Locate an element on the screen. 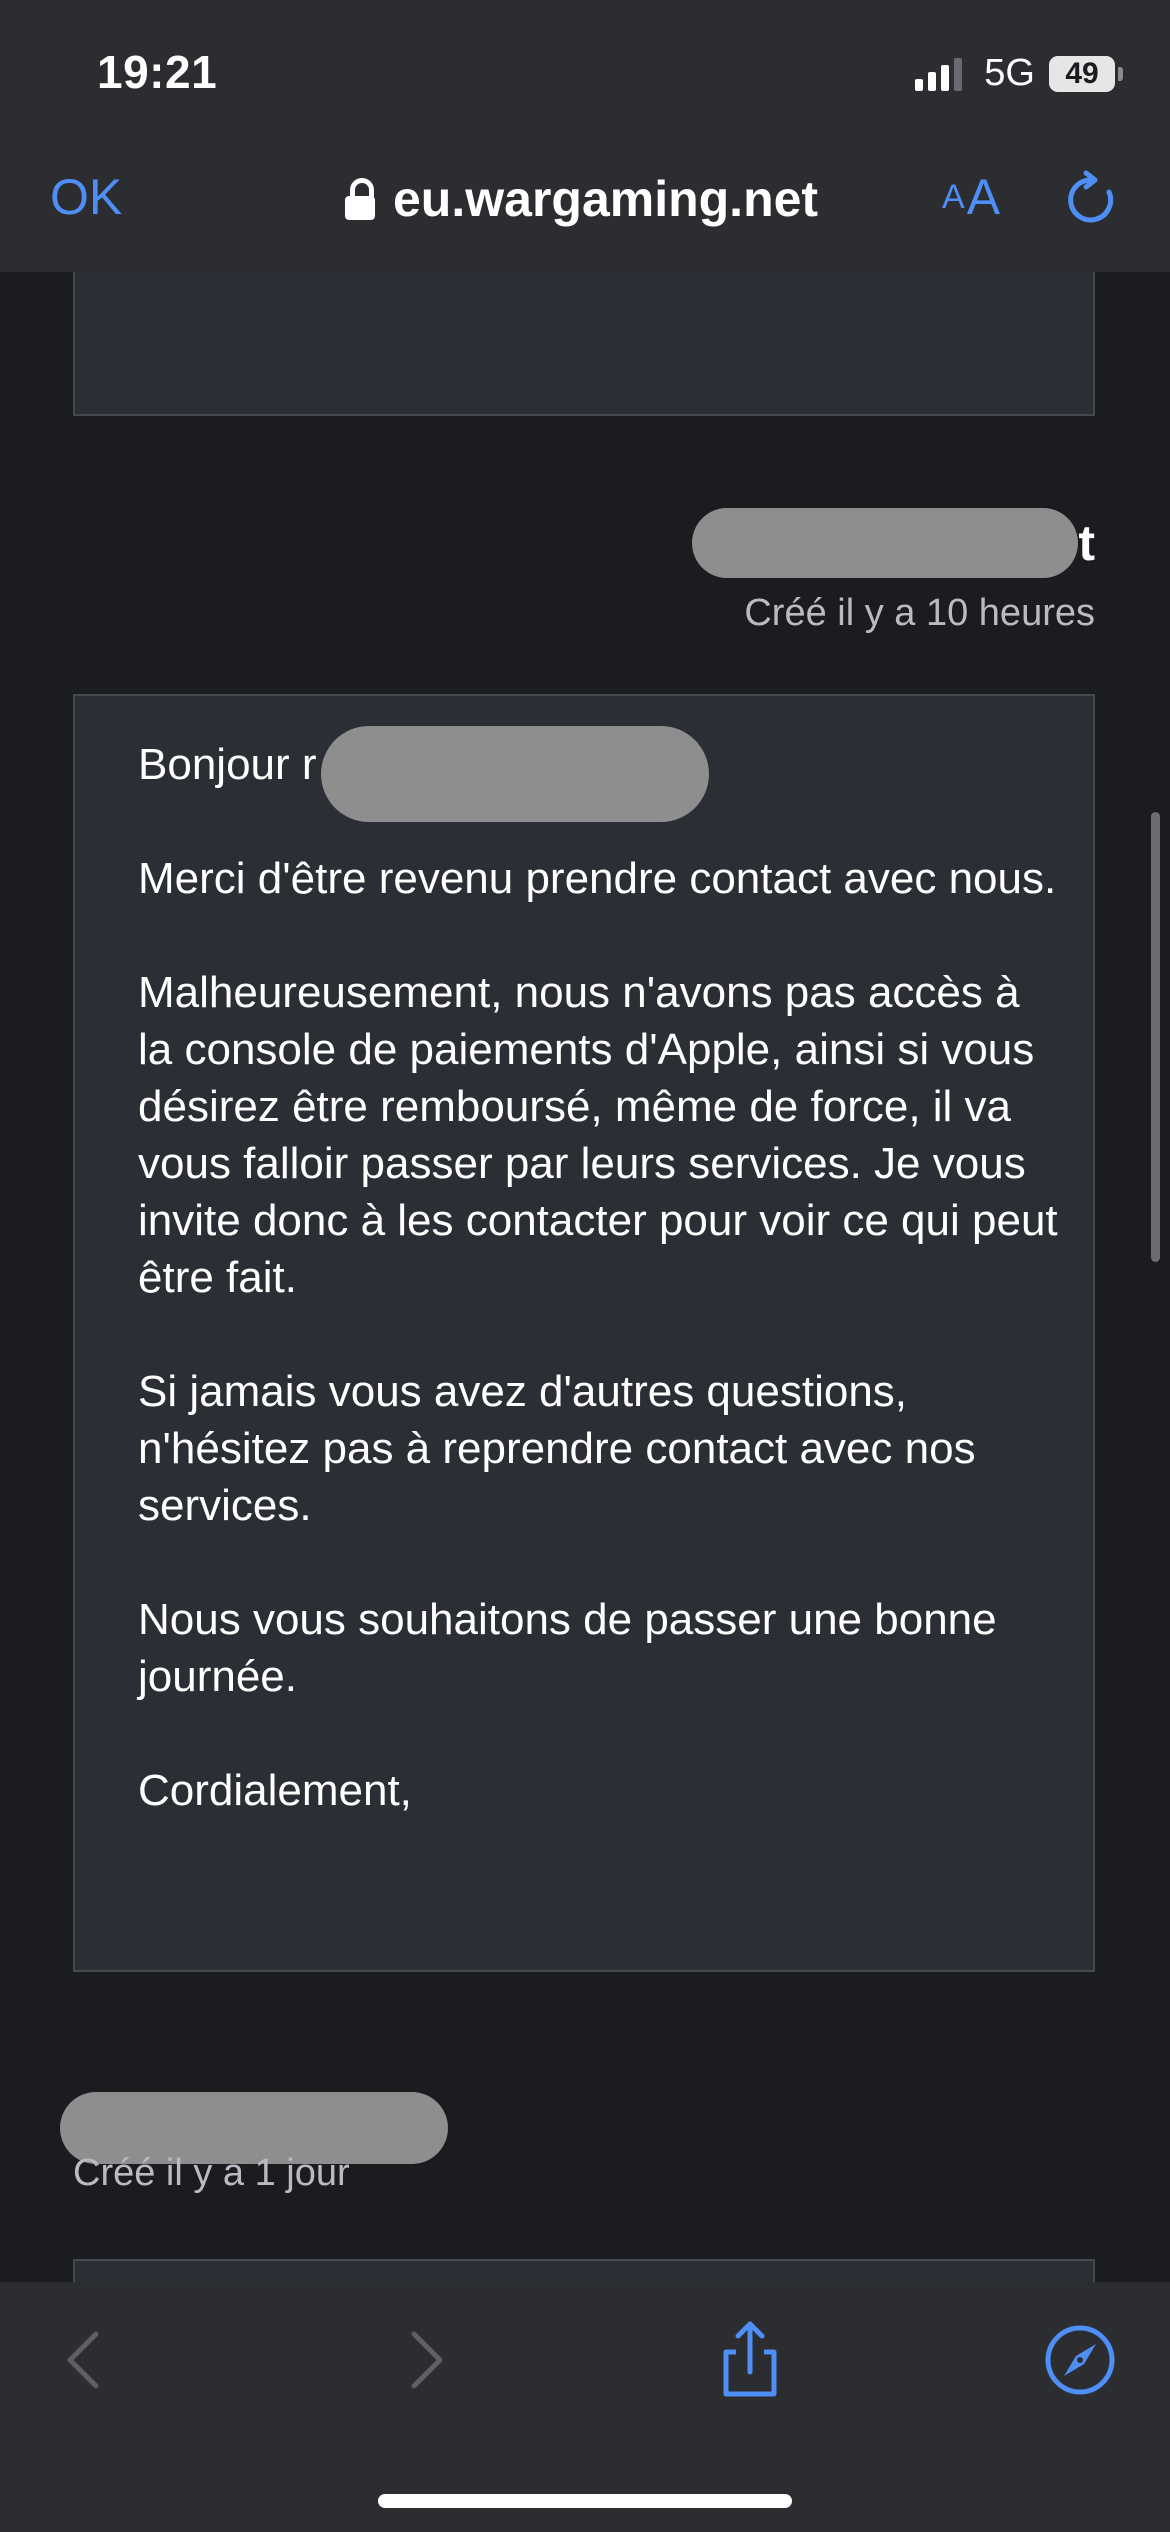  home-indicator is located at coordinates (585, 2501).